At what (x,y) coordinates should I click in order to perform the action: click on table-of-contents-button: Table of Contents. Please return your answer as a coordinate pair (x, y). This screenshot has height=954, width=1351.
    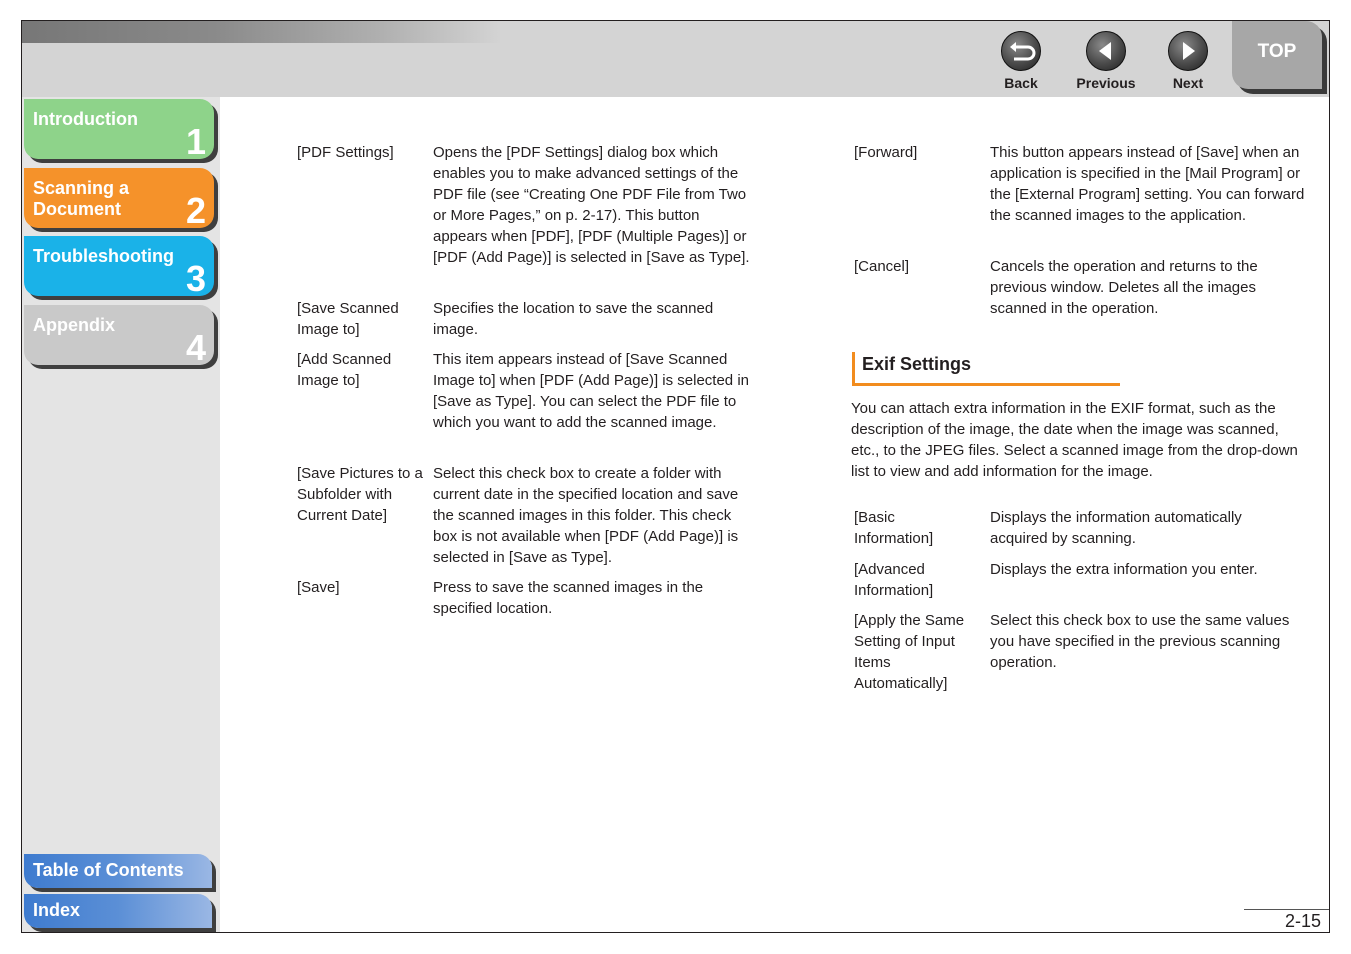
    Looking at the image, I should click on (118, 871).